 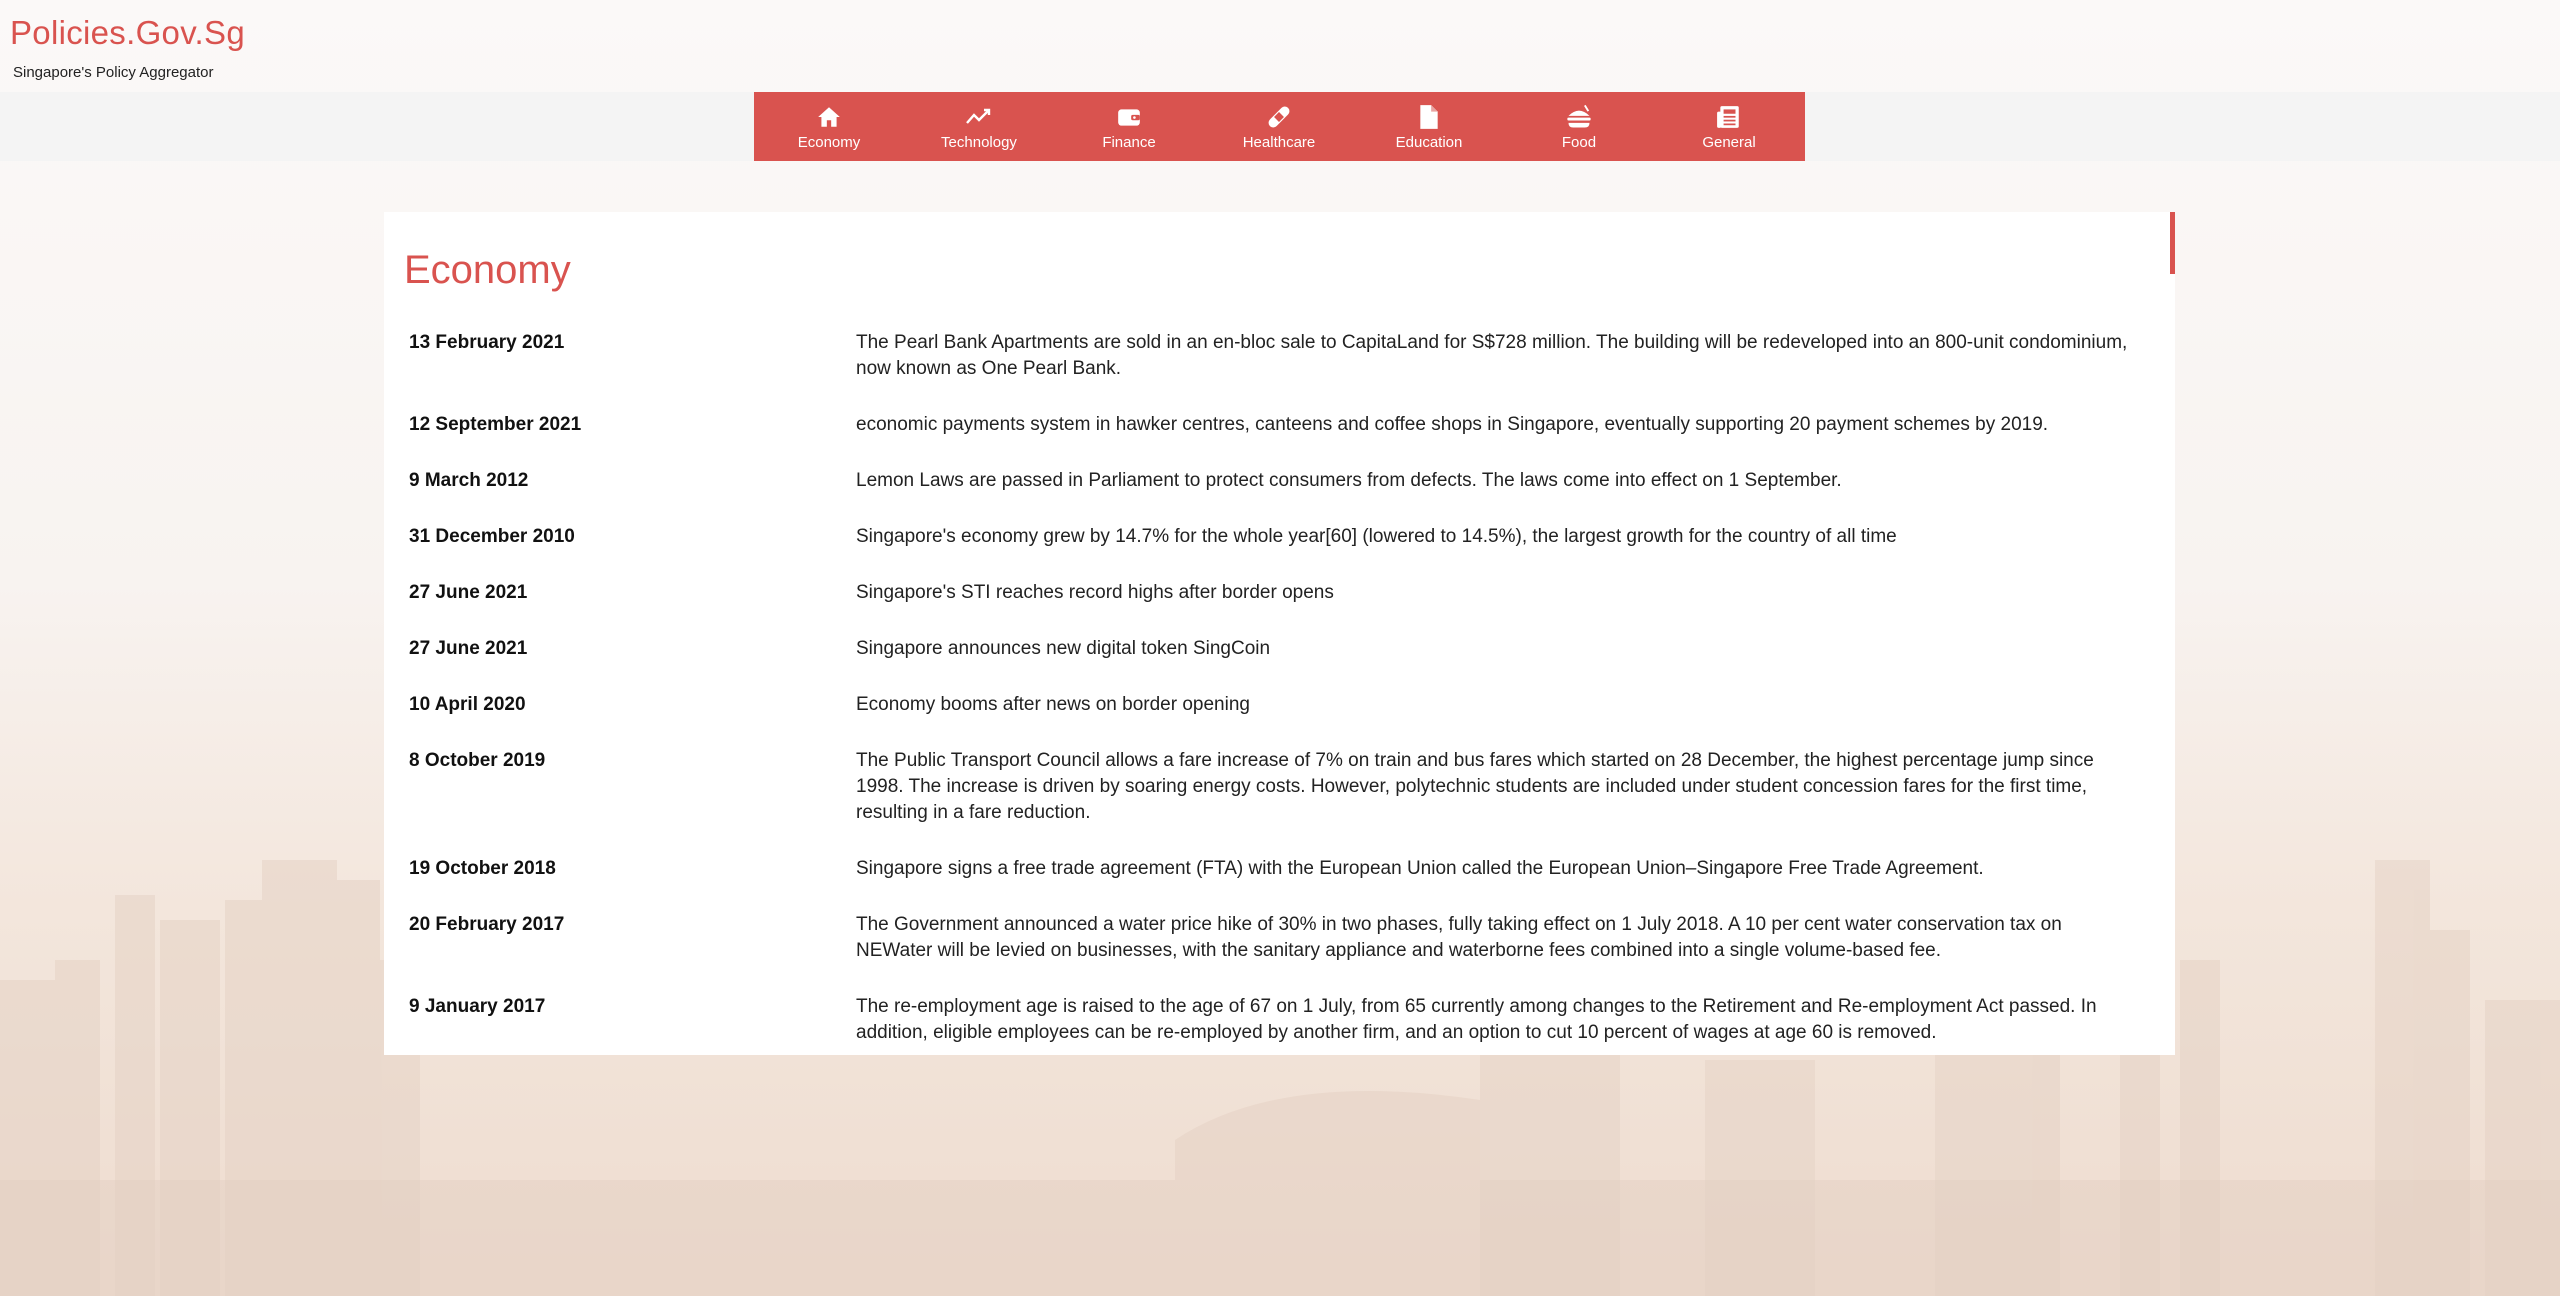 I want to click on nav-item-label: Education, so click(x=1429, y=142).